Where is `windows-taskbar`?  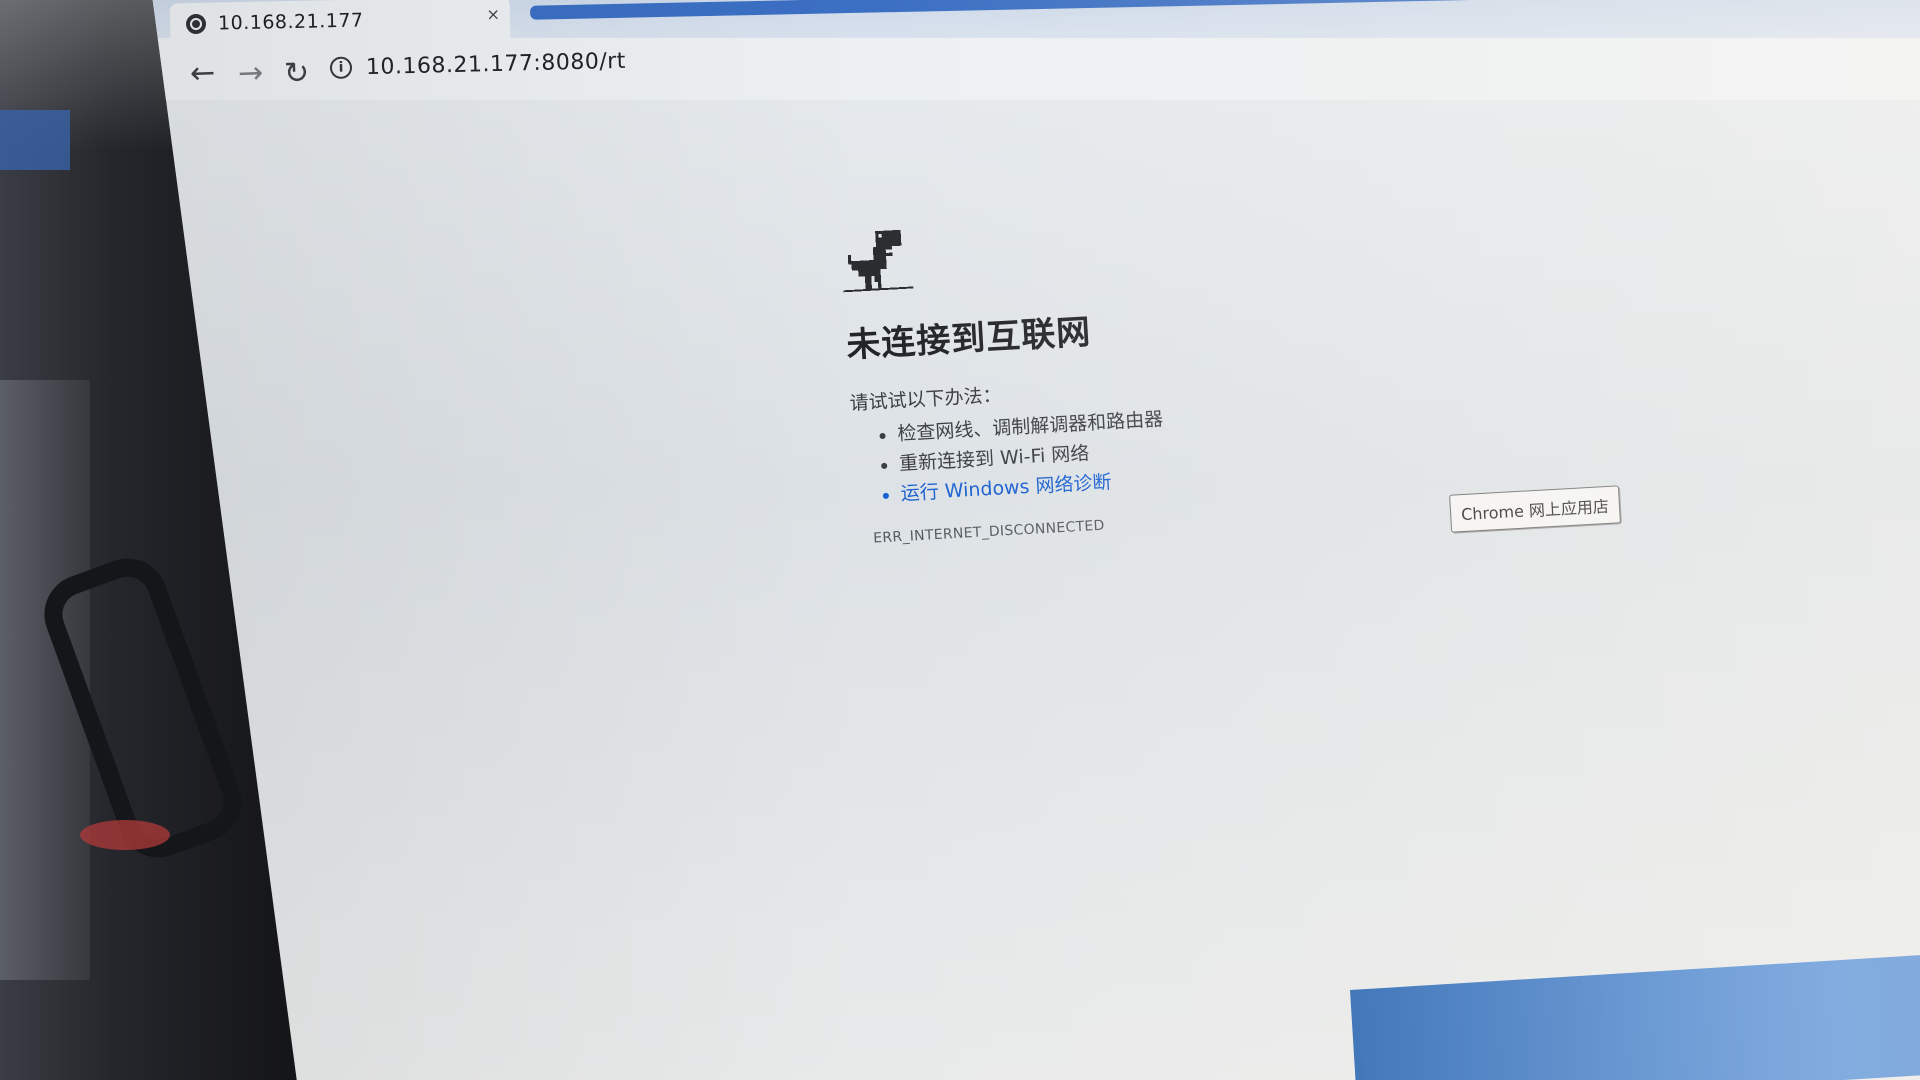
windows-taskbar is located at coordinates (1635, 1010).